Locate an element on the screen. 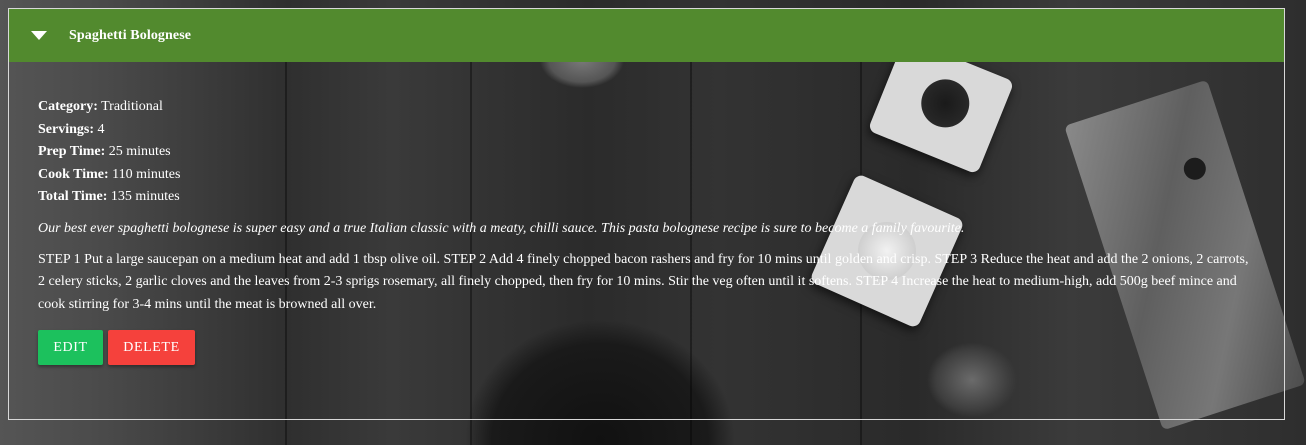 This screenshot has width=1306, height=445. delete-button: Delete is located at coordinates (151, 347).